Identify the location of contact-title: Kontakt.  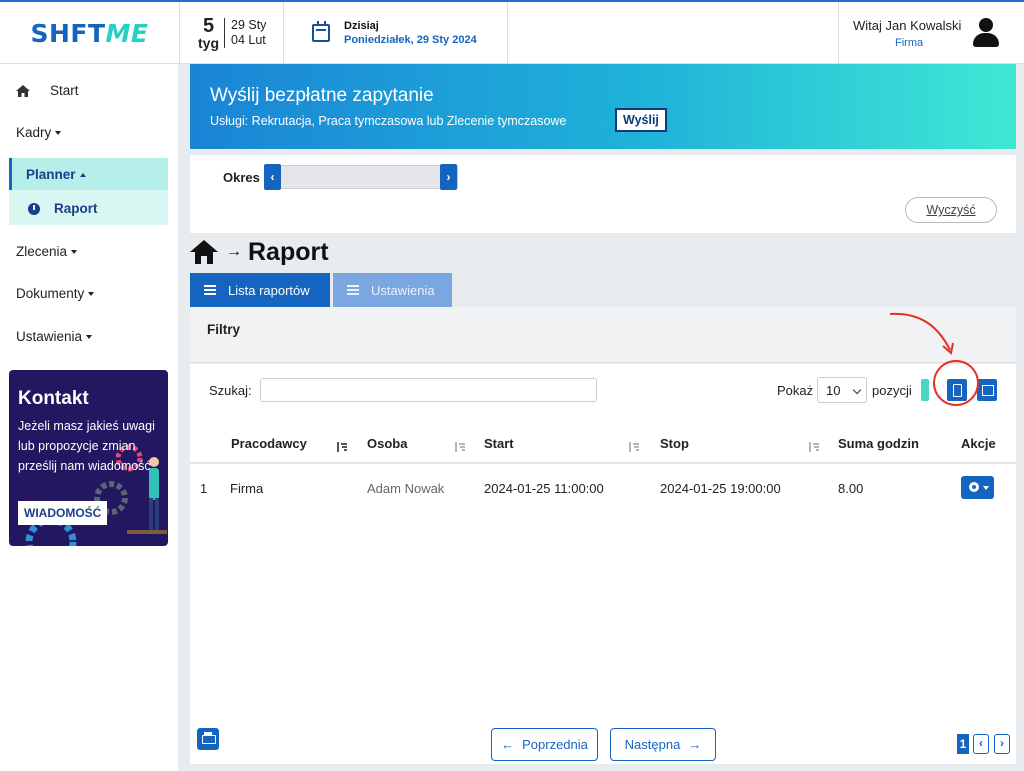
(53, 398).